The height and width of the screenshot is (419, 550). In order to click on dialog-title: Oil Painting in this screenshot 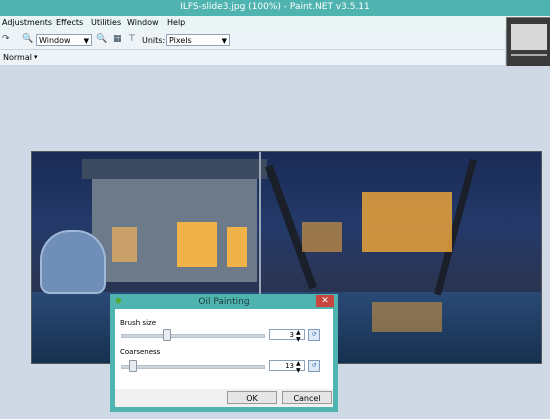, I will do `click(224, 302)`.